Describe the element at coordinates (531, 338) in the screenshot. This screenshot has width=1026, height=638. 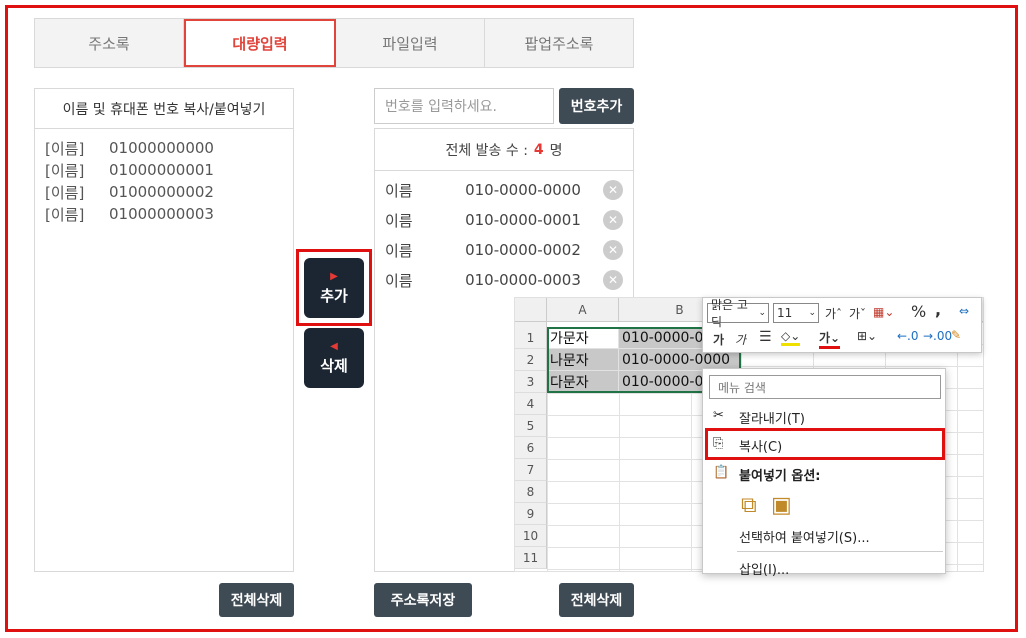
I see `row-header: 1` at that location.